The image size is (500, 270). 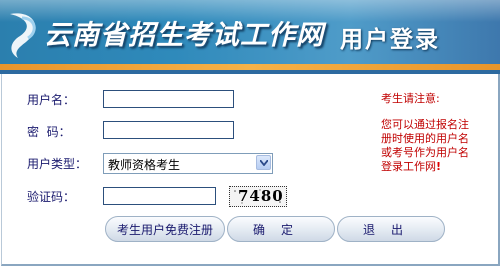 What do you see at coordinates (263, 162) in the screenshot?
I see `chevron-down-icon` at bounding box center [263, 162].